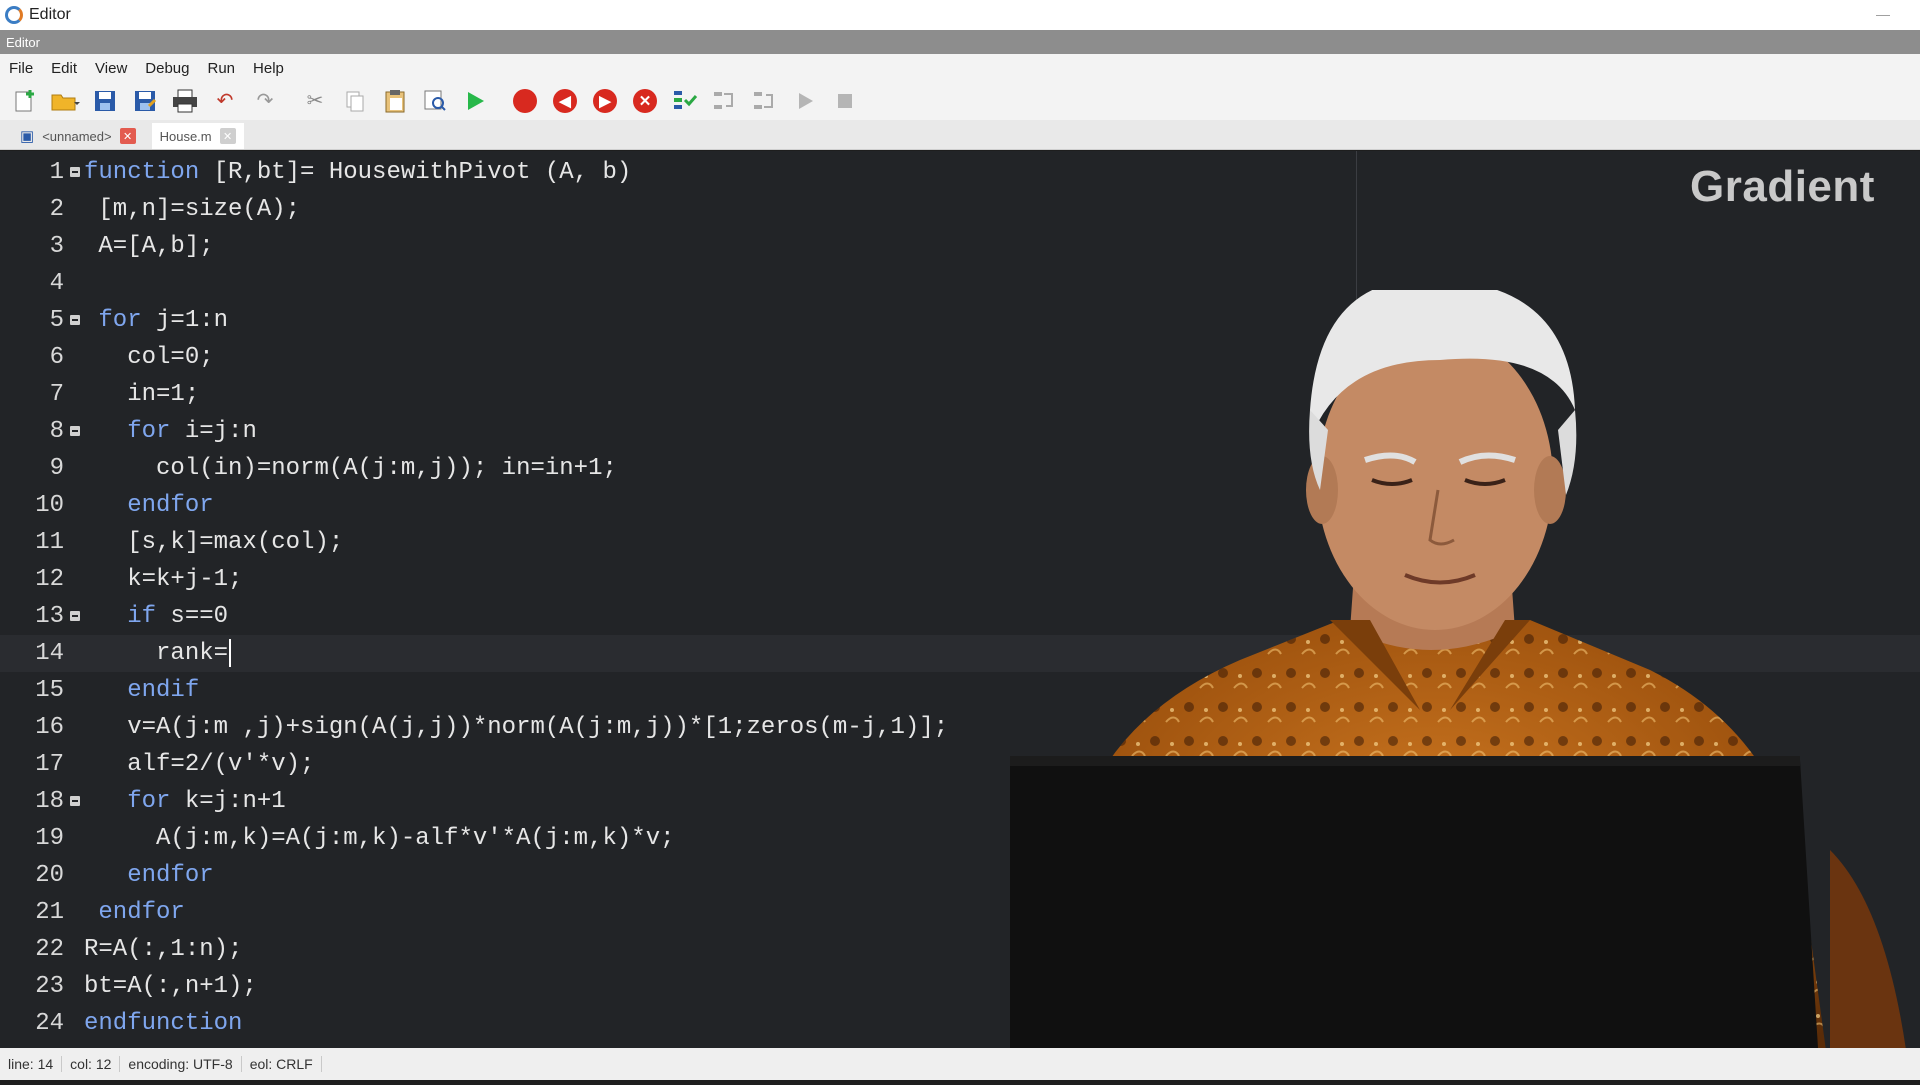  Describe the element at coordinates (805, 101) in the screenshot. I see `continue-icon` at that location.